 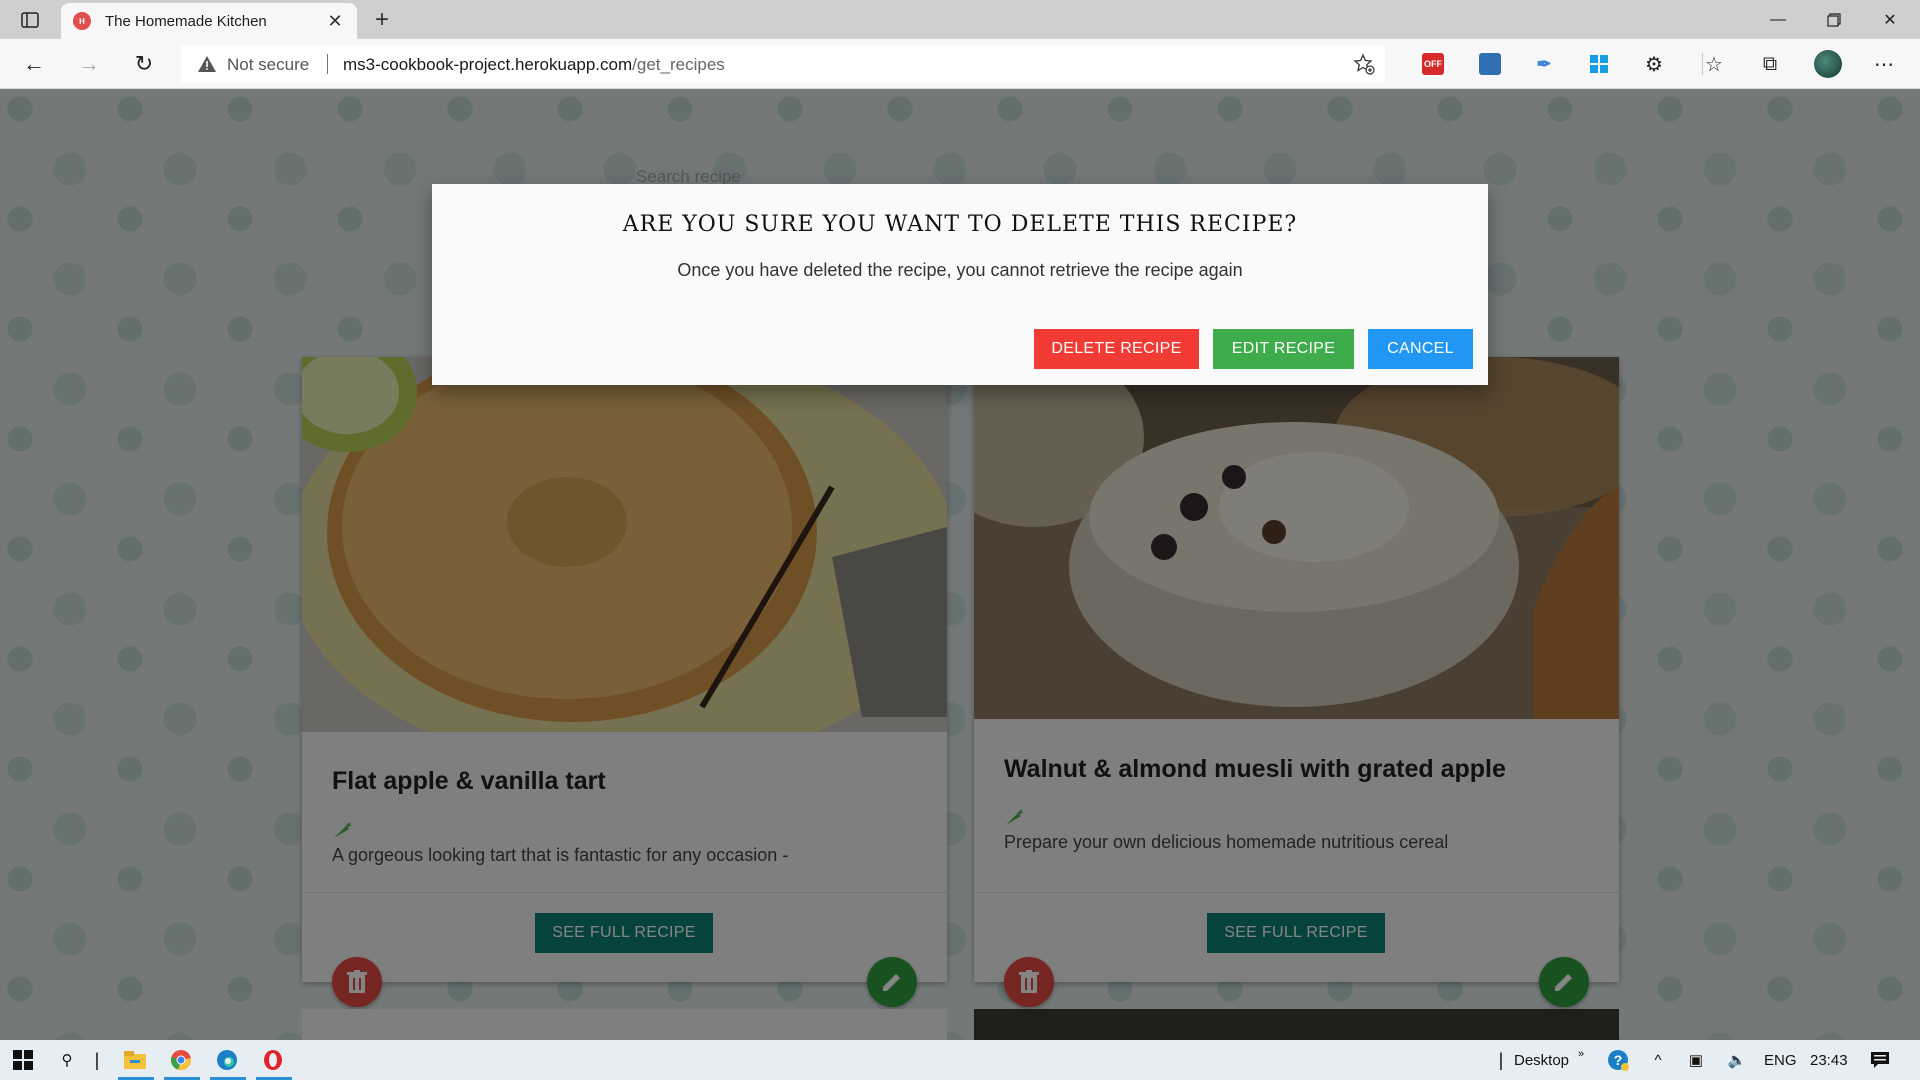 What do you see at coordinates (1364, 64) in the screenshot?
I see `add-favorite-icon` at bounding box center [1364, 64].